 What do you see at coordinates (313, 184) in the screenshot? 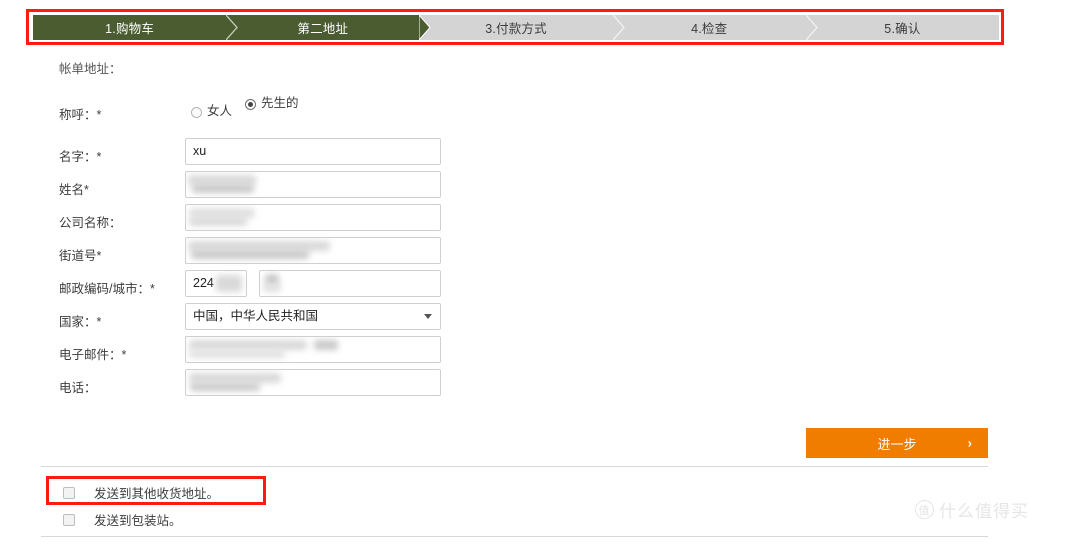
I see `lastname-input` at bounding box center [313, 184].